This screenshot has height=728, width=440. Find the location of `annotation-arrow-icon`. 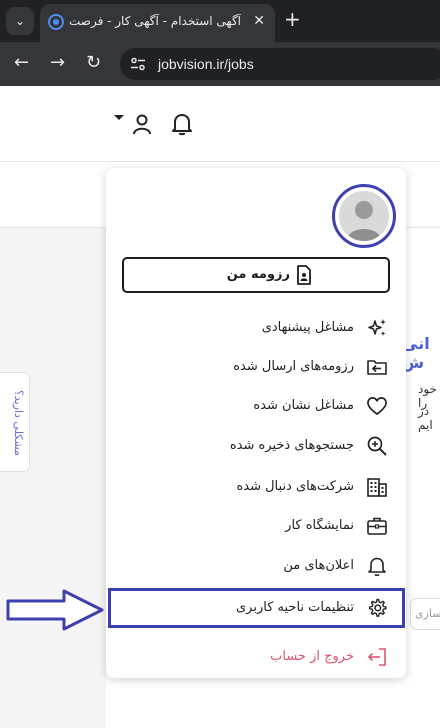

annotation-arrow-icon is located at coordinates (55, 610).